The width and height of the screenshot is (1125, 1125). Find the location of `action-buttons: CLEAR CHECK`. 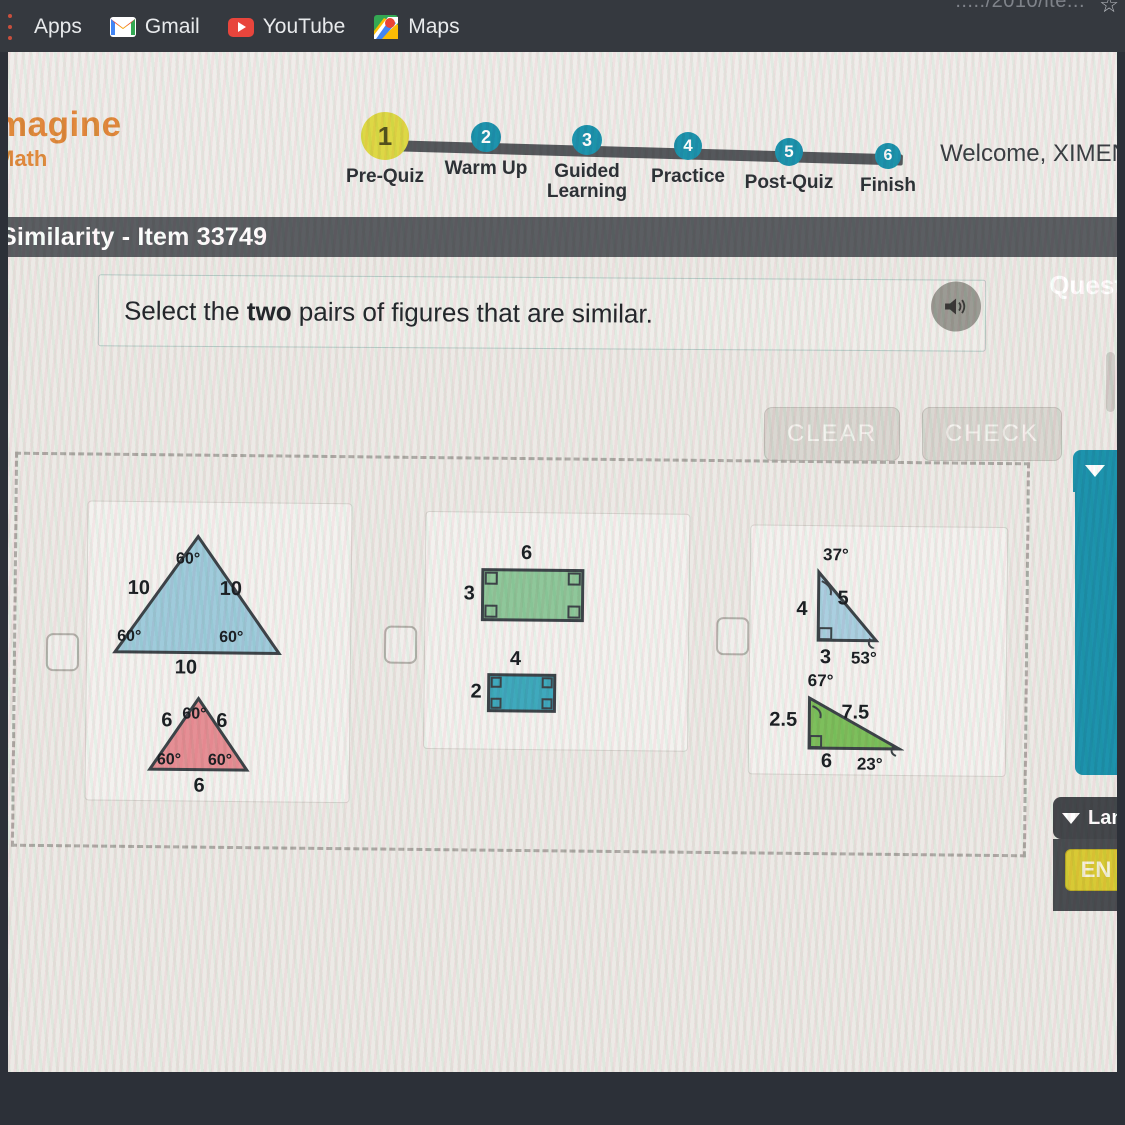

action-buttons: CLEAR CHECK is located at coordinates (912, 434).